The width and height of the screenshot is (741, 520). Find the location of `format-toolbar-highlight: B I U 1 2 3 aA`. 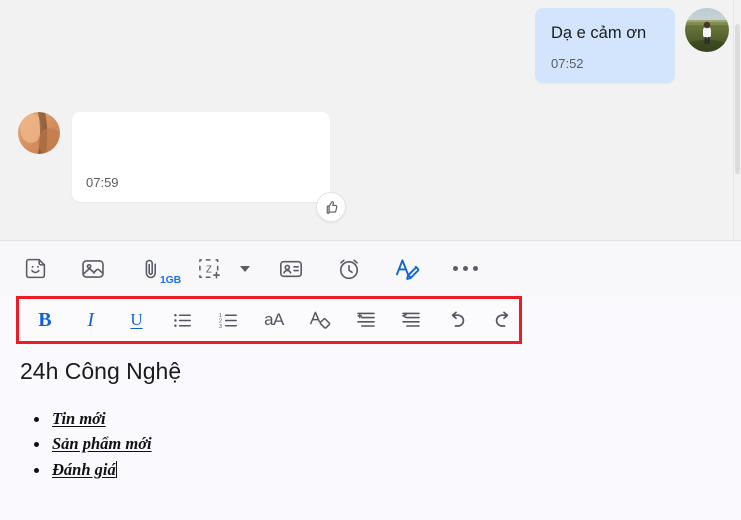

format-toolbar-highlight: B I U 1 2 3 aA is located at coordinates (269, 320).